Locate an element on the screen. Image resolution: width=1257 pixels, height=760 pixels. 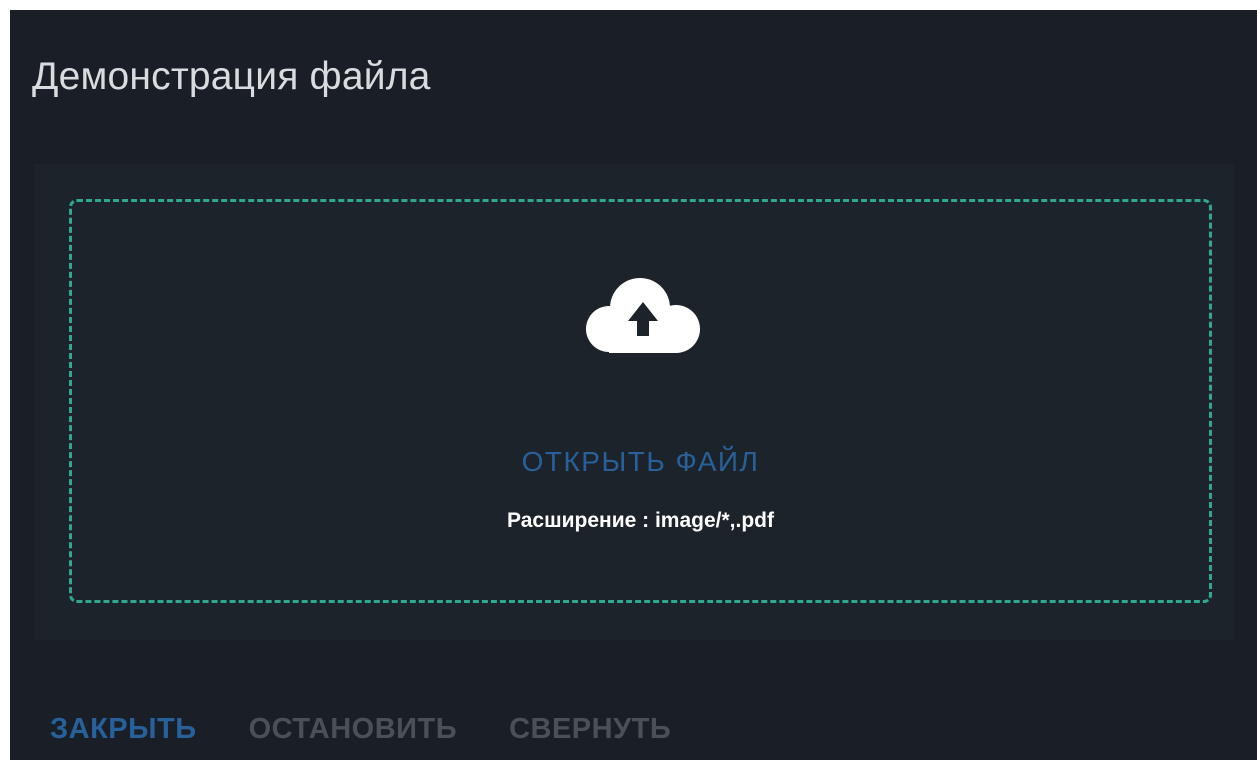
stop-button: ОСТАНОВИТЬ is located at coordinates (353, 729).